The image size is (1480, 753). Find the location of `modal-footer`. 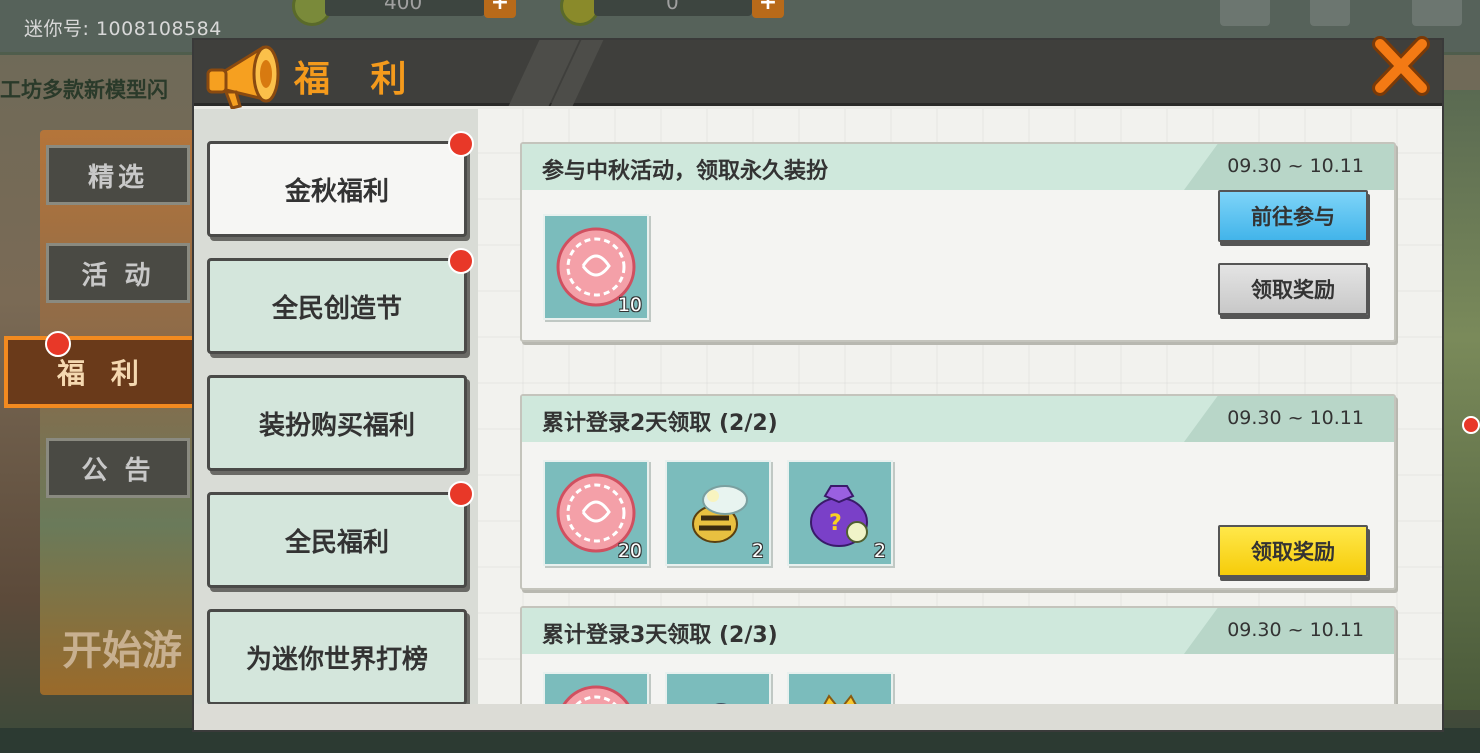

modal-footer is located at coordinates (818, 717).